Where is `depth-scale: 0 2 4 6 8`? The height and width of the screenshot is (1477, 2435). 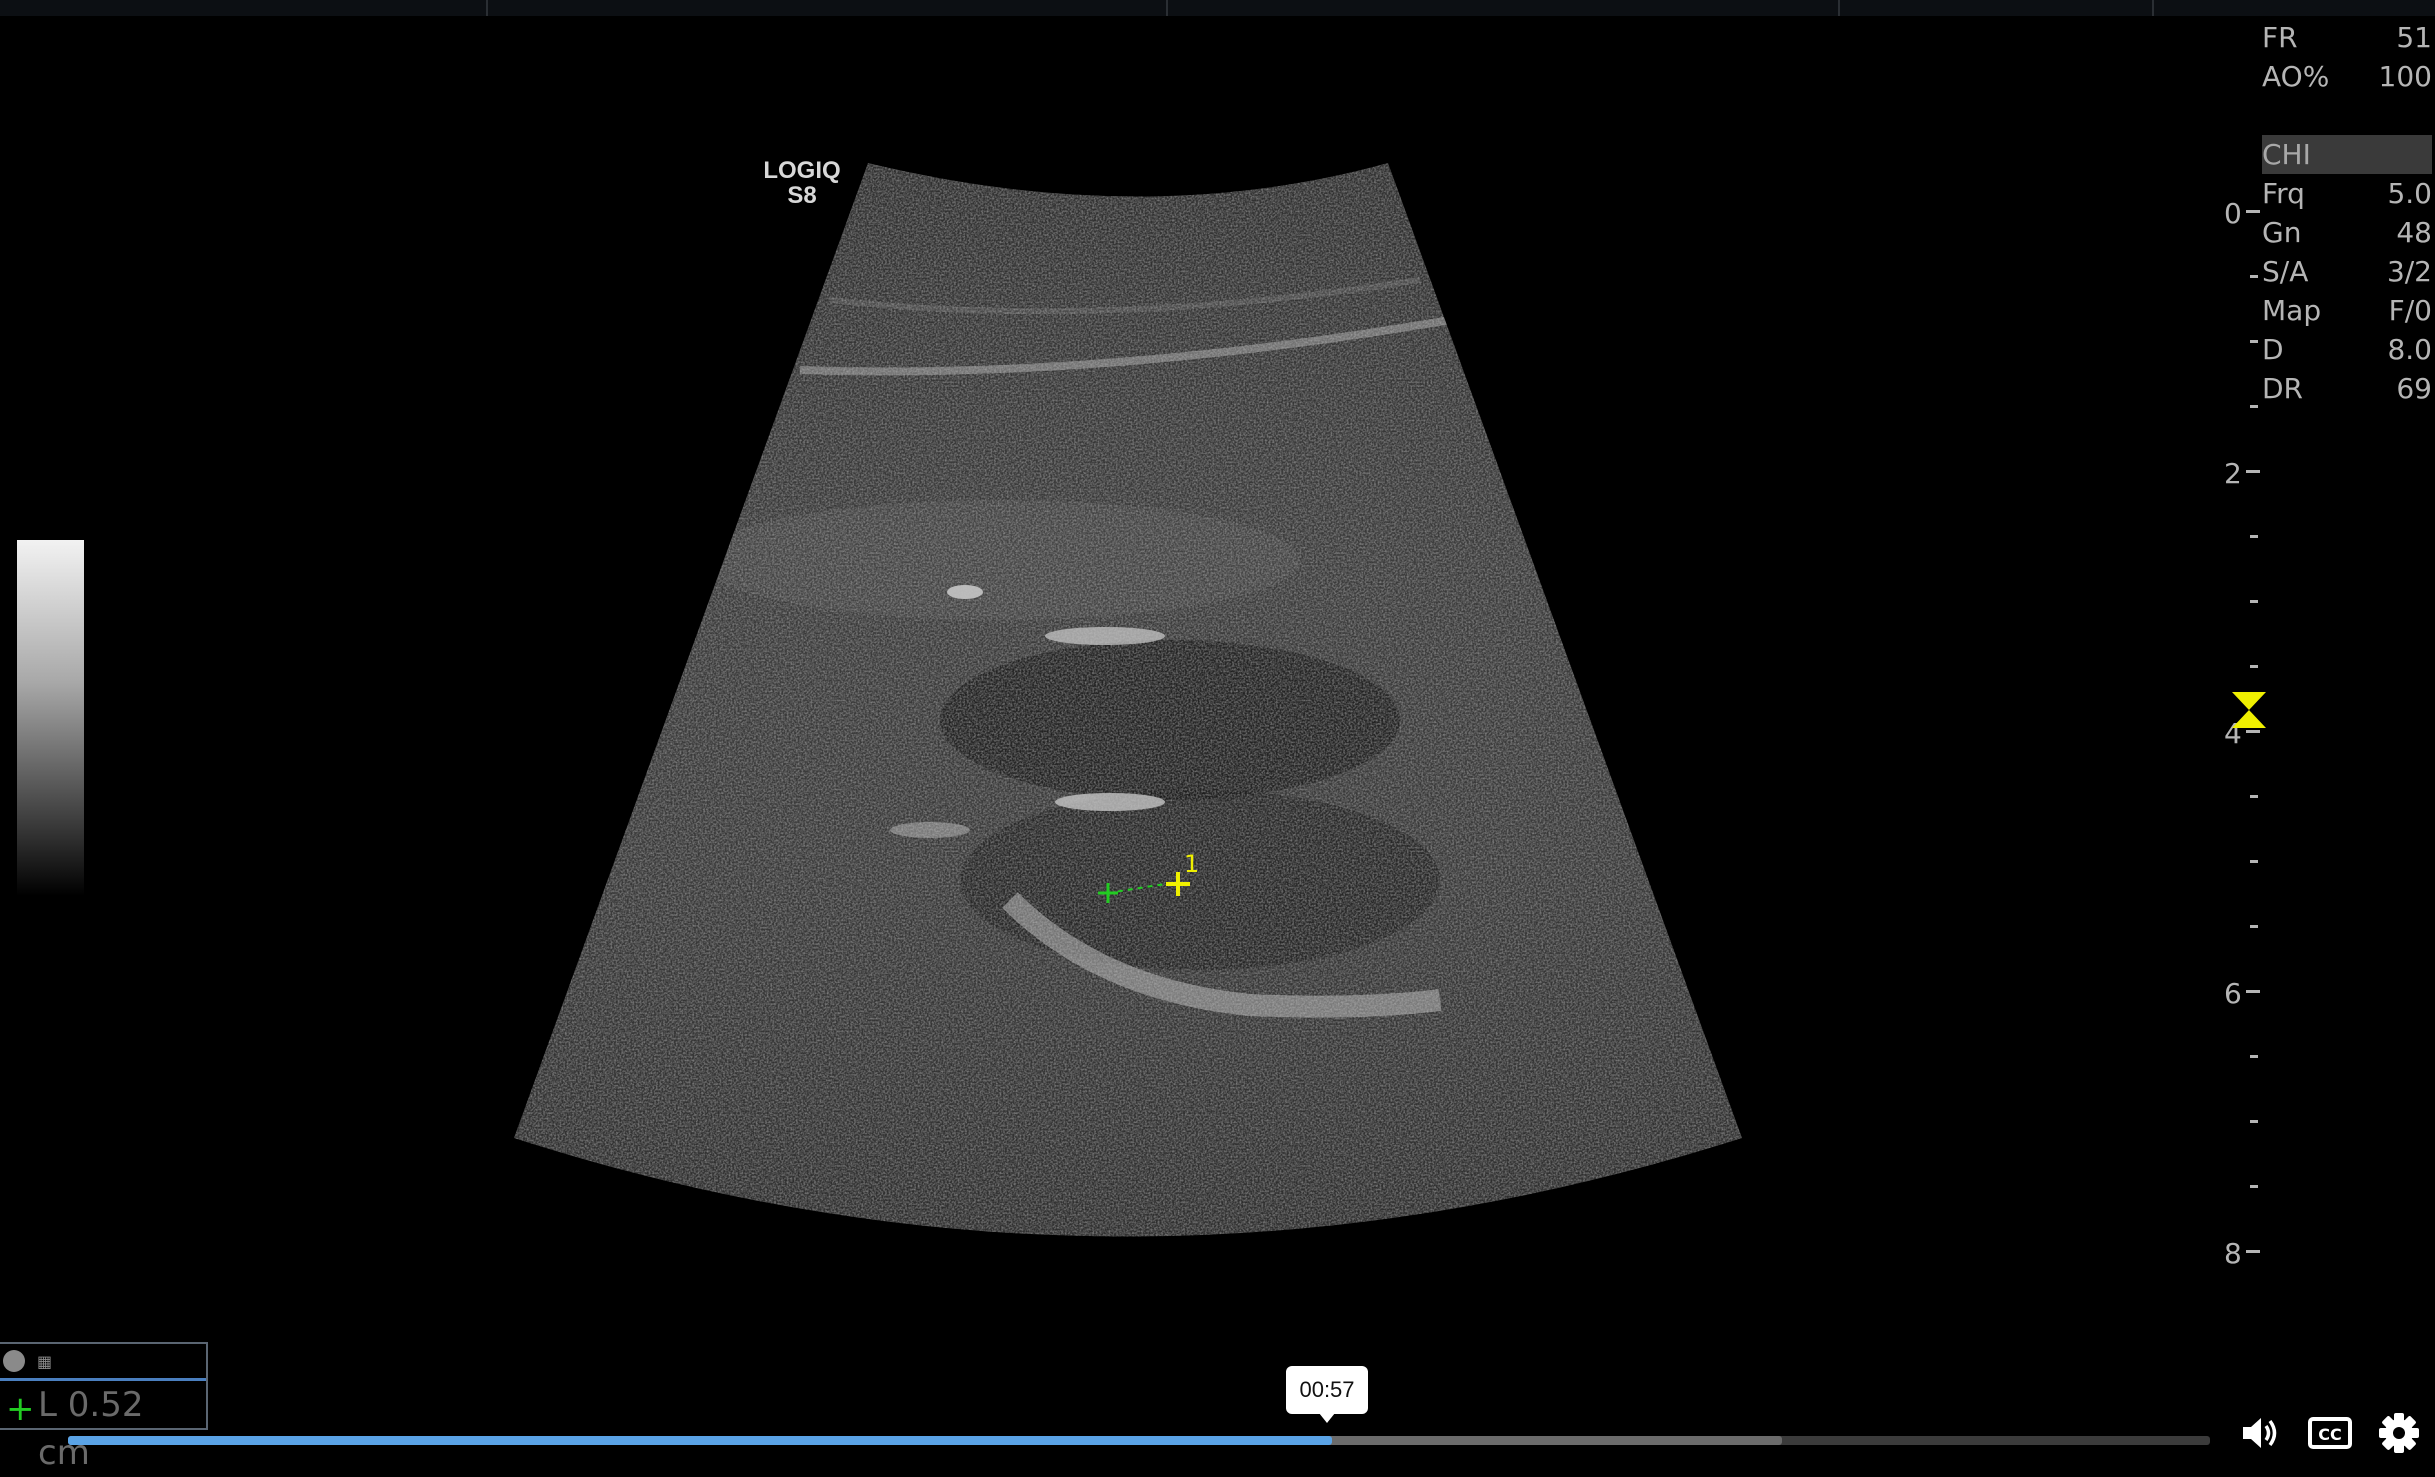 depth-scale: 0 2 4 6 8 is located at coordinates (2244, 735).